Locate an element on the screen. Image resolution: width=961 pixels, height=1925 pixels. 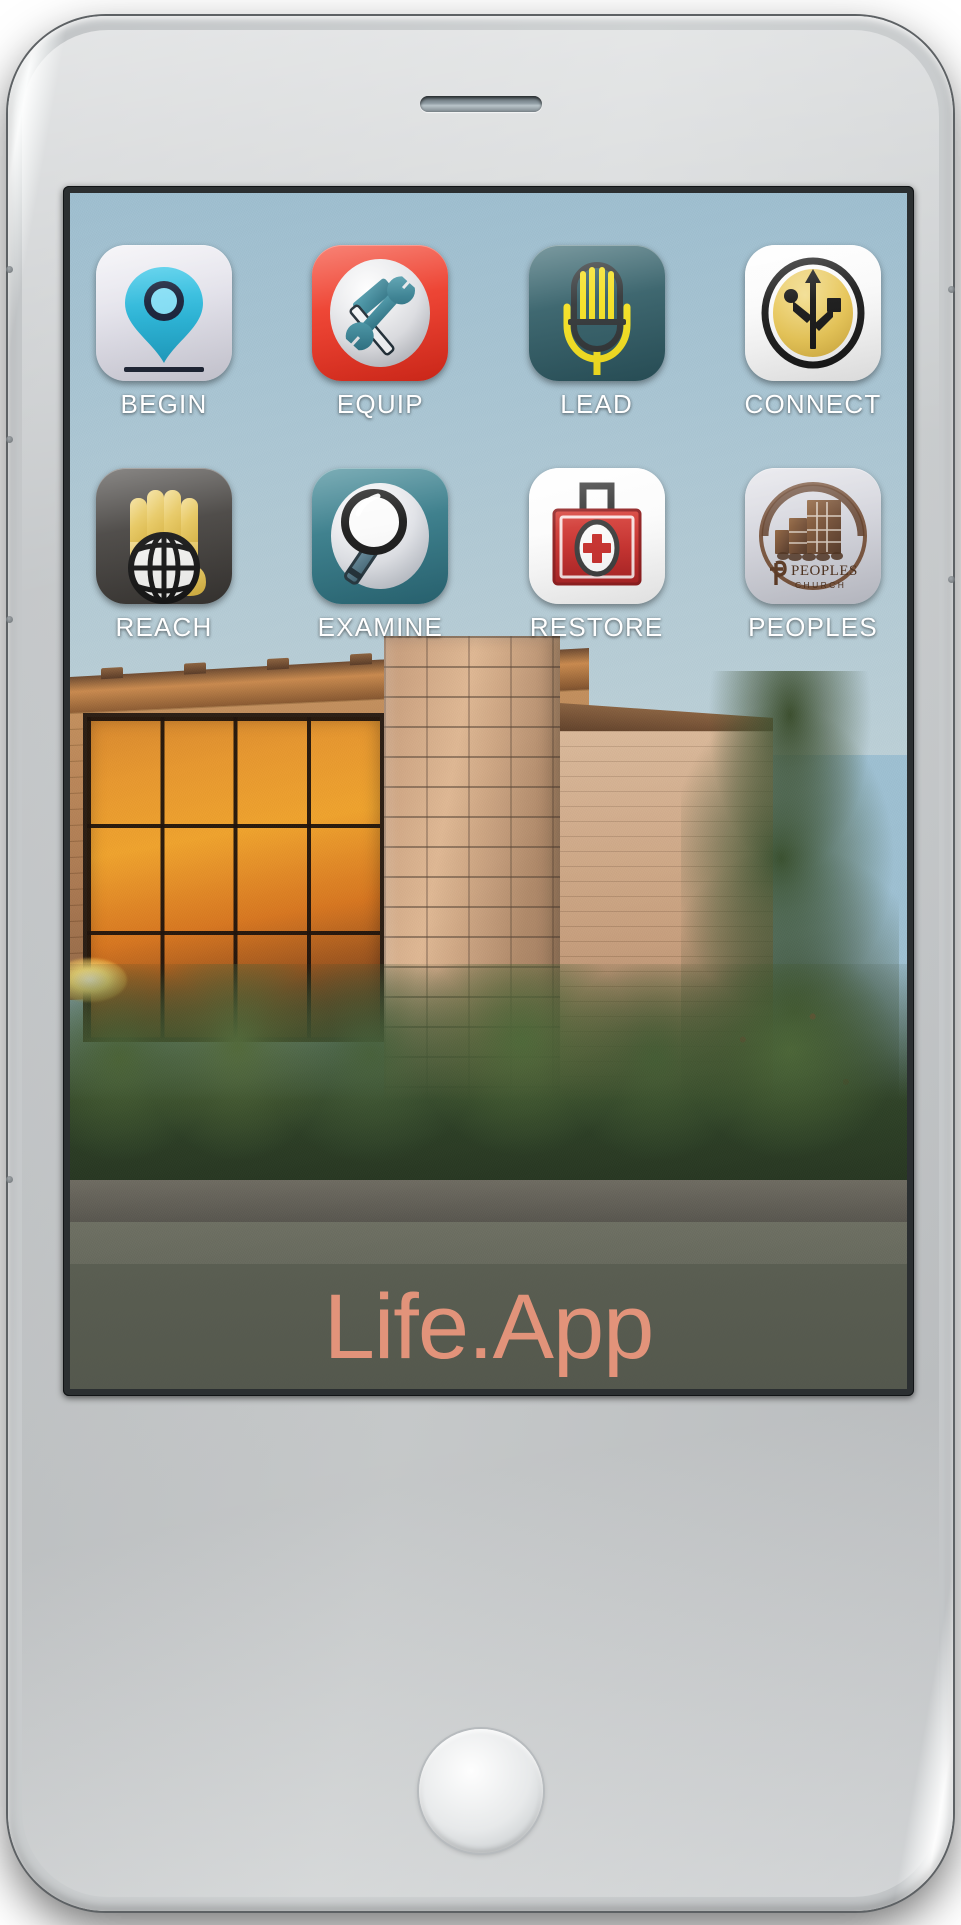
app-begin: BEGIN is located at coordinates (164, 332).